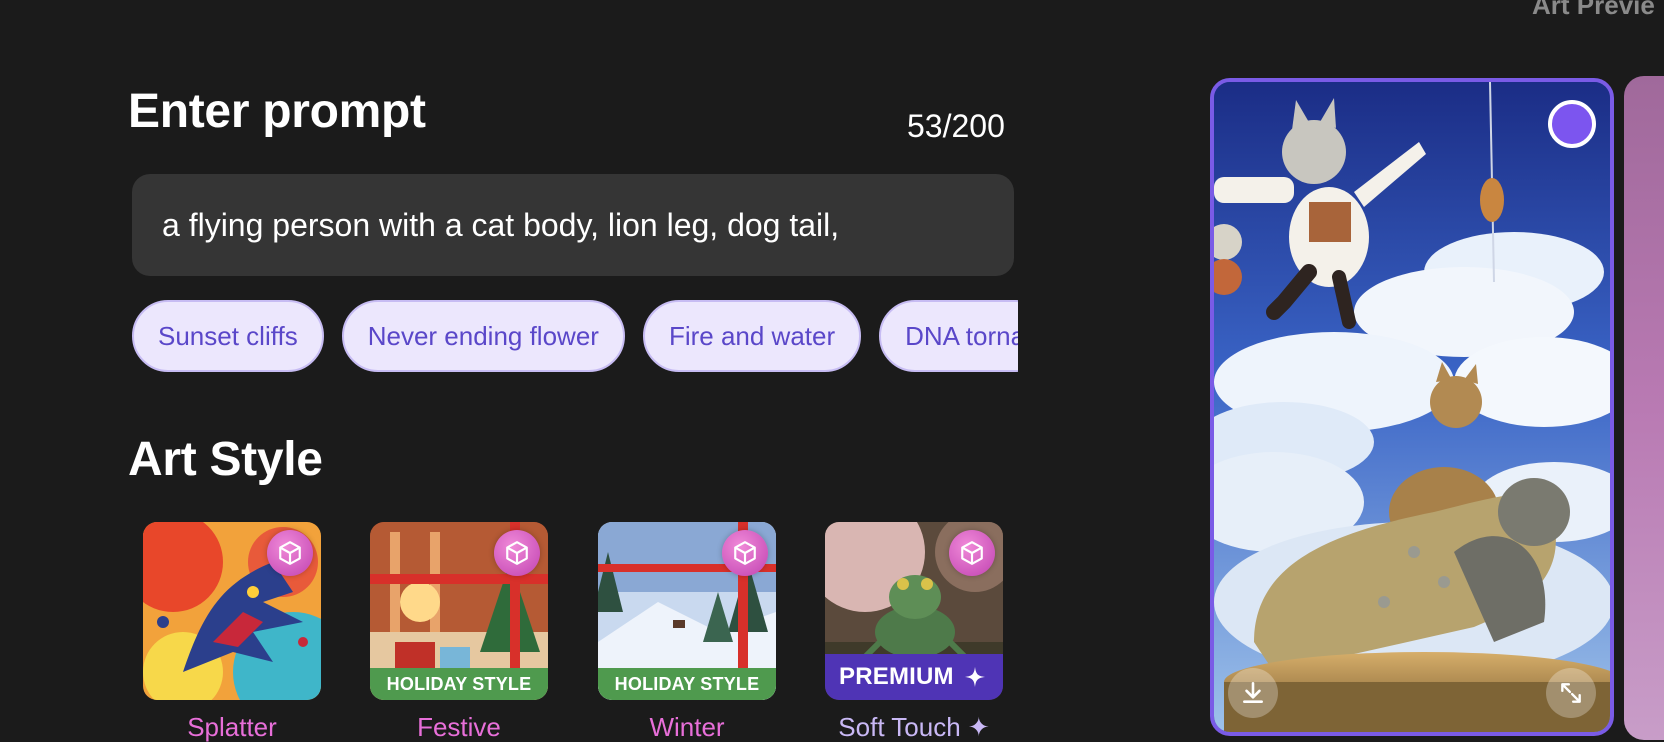 The width and height of the screenshot is (1664, 742). Describe the element at coordinates (1644, 408) in the screenshot. I see `next-preview-card` at that location.